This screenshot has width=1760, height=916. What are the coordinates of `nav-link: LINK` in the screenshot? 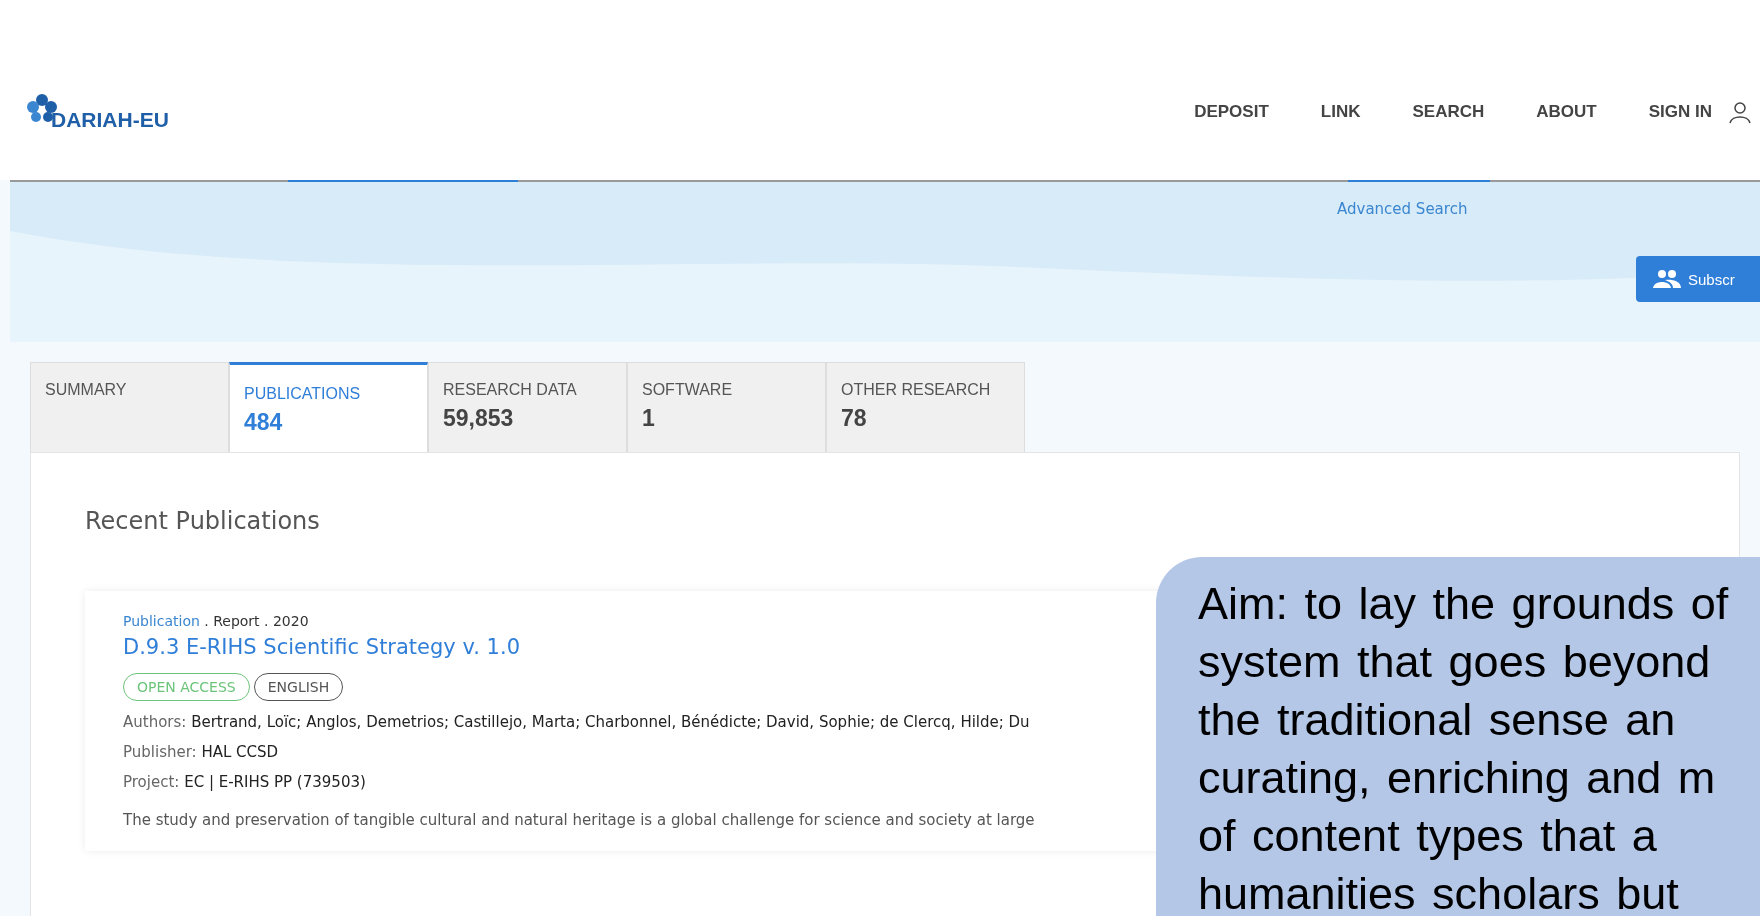 It's located at (1340, 112).